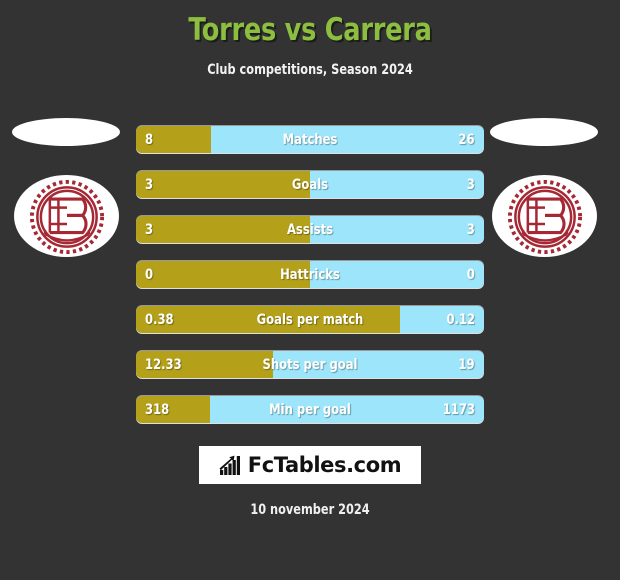 The image size is (620, 580). Describe the element at coordinates (324, 465) in the screenshot. I see `brand-name: FcTables.com` at that location.